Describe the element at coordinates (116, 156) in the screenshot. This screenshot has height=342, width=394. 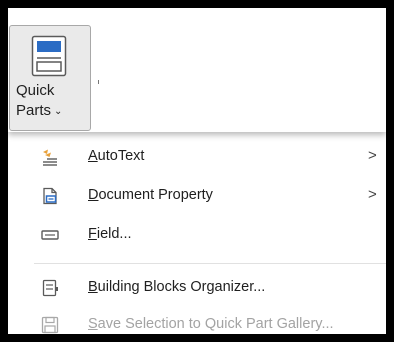
I see `menu-item-label: AutoText` at that location.